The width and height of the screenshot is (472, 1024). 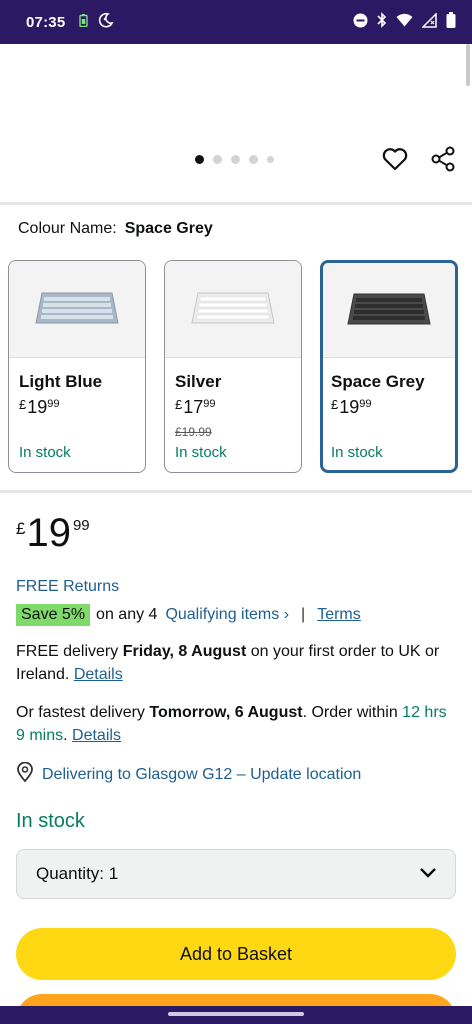 I want to click on quantity-select: Quantity: 1, so click(x=236, y=874).